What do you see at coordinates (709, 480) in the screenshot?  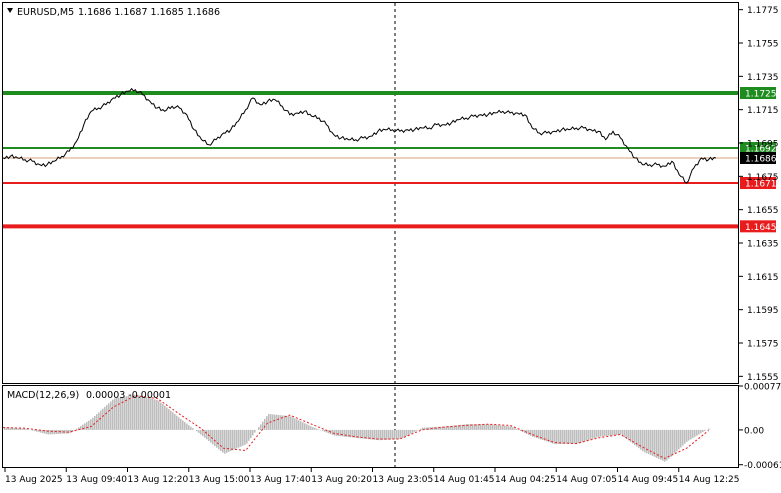 I see `x-tick-label: 14 Aug 12:25` at bounding box center [709, 480].